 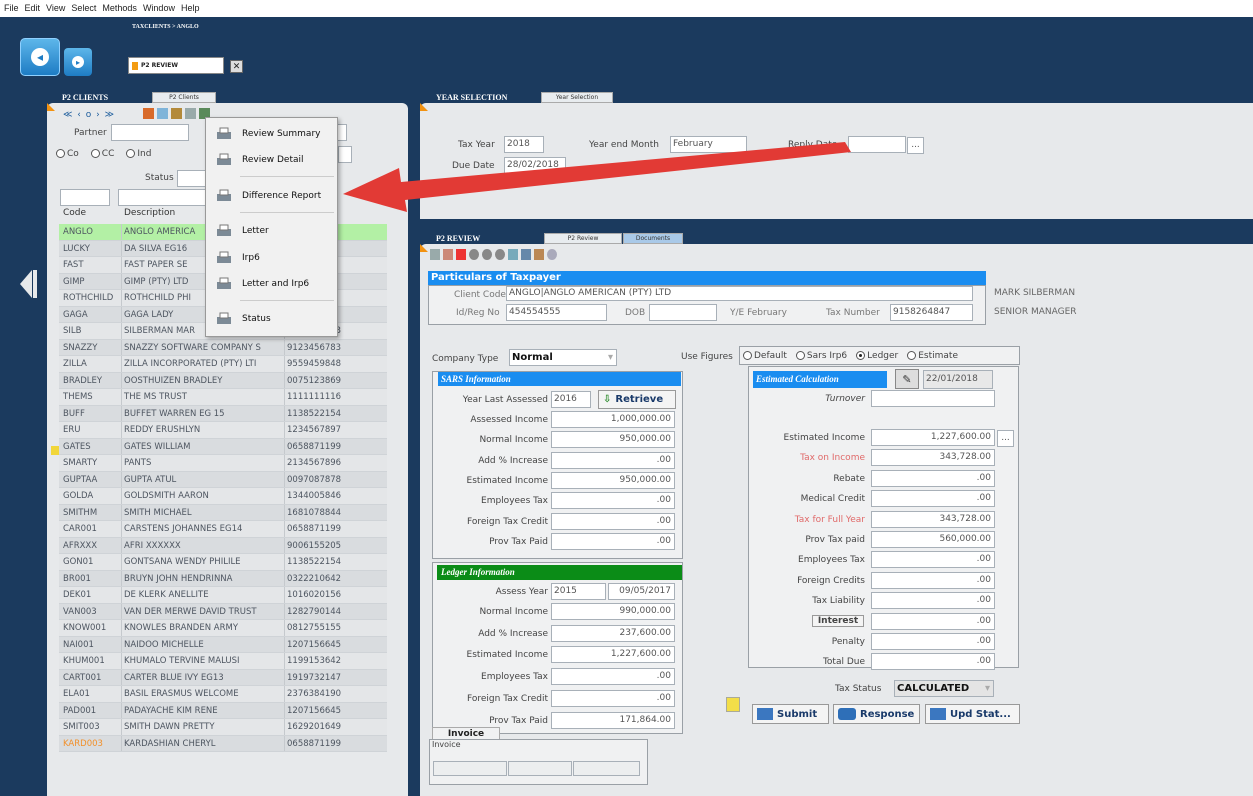 What do you see at coordinates (933, 662) in the screenshot?
I see `estimated-value-11: .00` at bounding box center [933, 662].